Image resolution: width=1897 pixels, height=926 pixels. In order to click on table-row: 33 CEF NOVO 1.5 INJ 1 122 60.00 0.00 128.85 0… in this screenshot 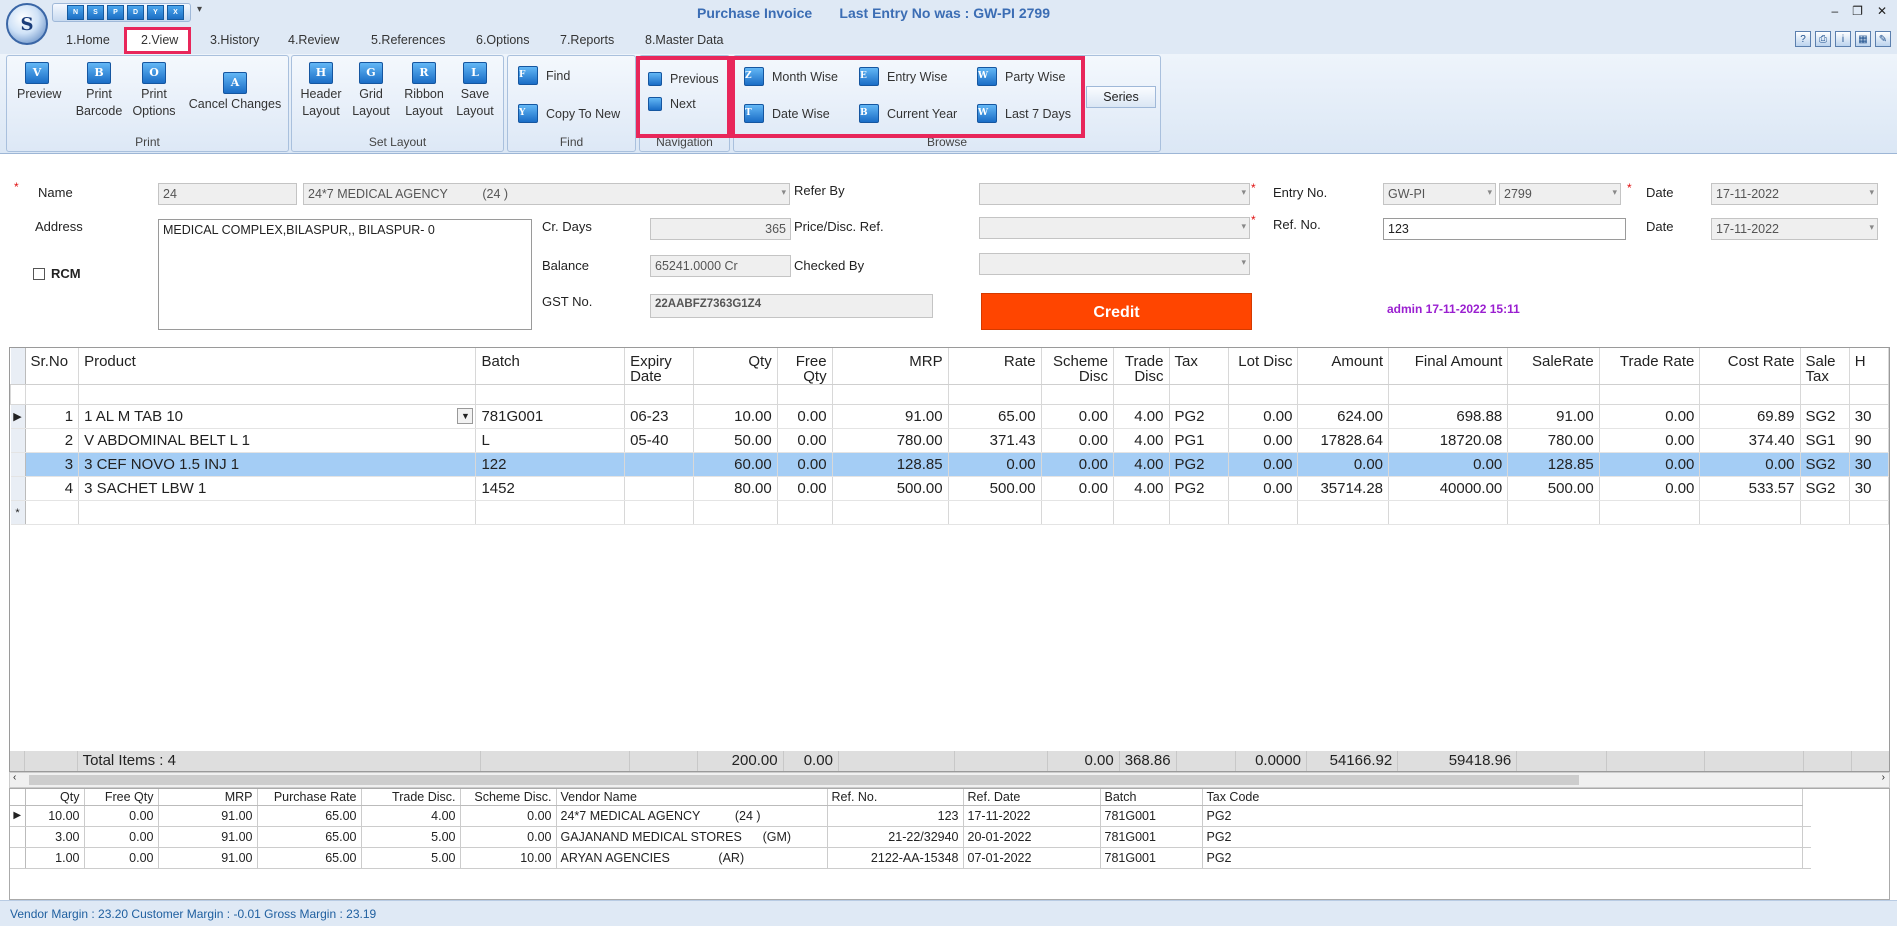, I will do `click(949, 464)`.